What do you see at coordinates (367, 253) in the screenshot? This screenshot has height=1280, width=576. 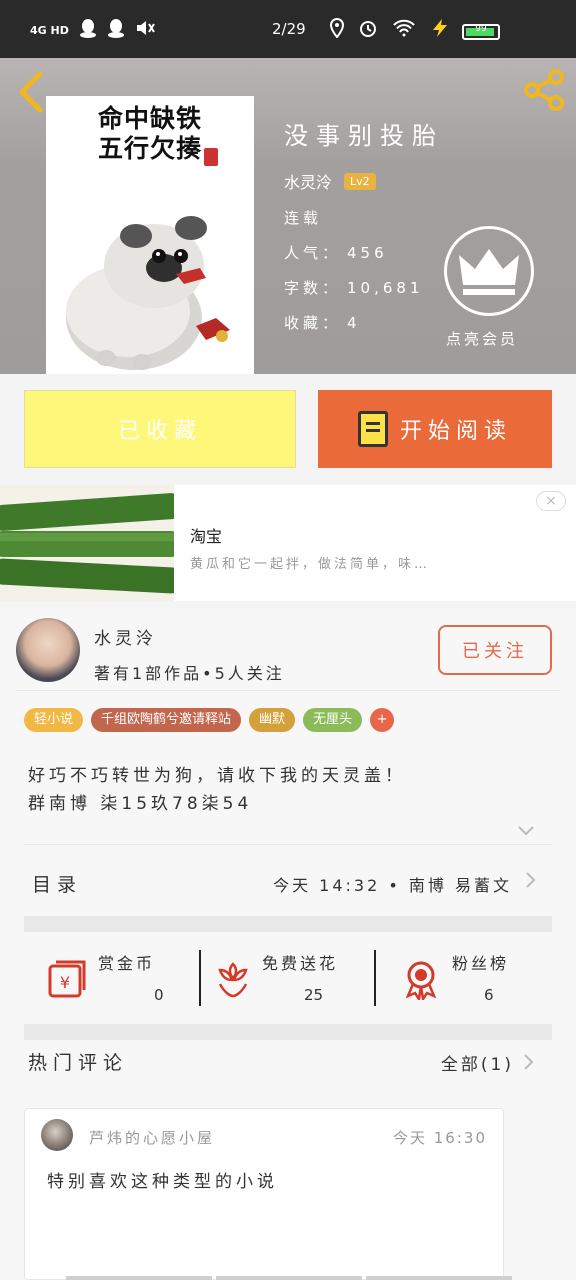 I see `popularity-value: 456` at bounding box center [367, 253].